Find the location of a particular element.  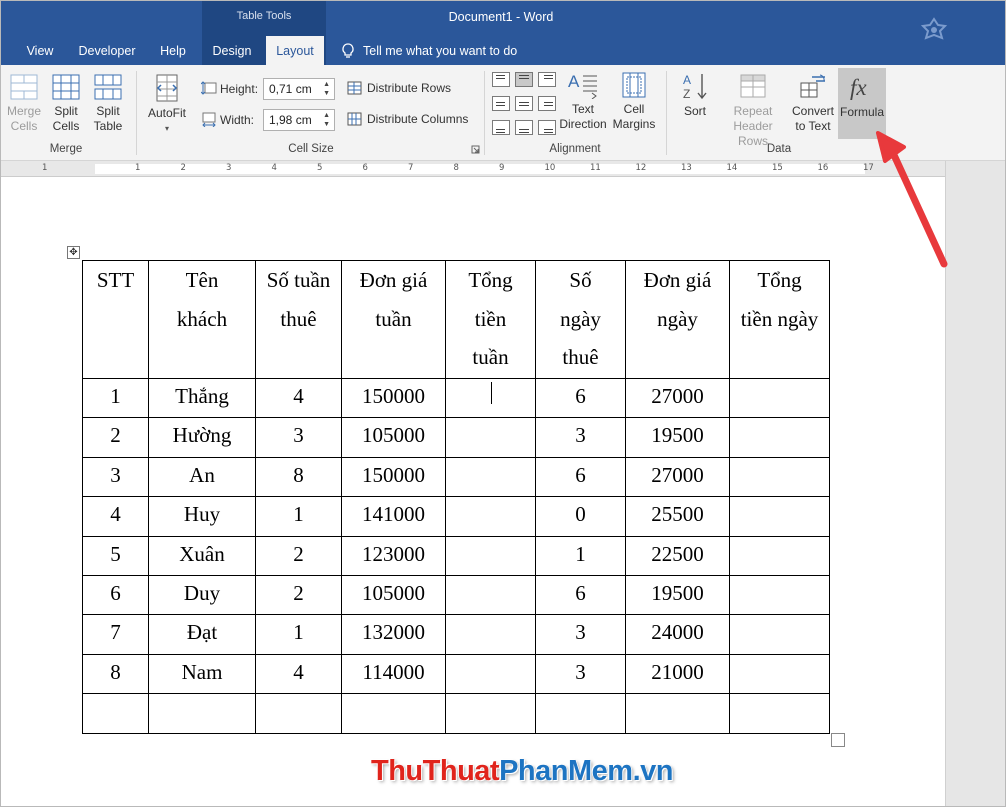

tab-view: View is located at coordinates (40, 51).